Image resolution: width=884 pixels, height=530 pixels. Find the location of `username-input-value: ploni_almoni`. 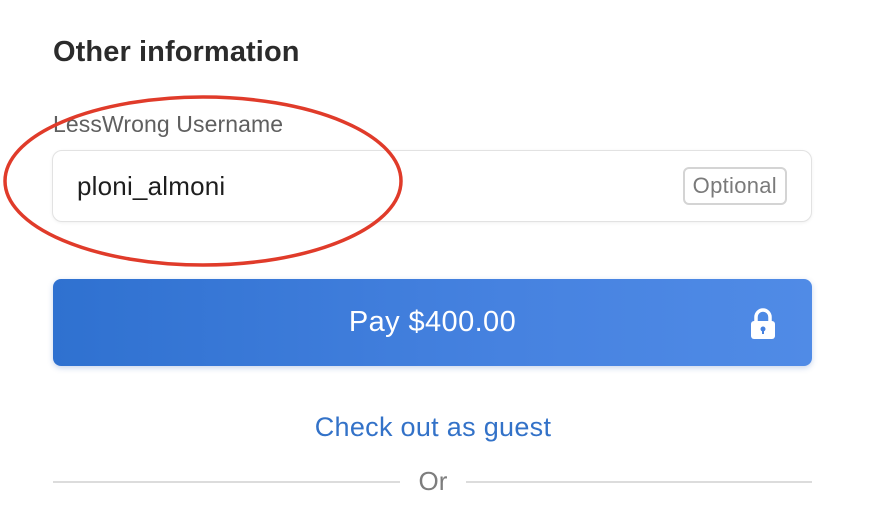

username-input-value: ploni_almoni is located at coordinates (151, 186).